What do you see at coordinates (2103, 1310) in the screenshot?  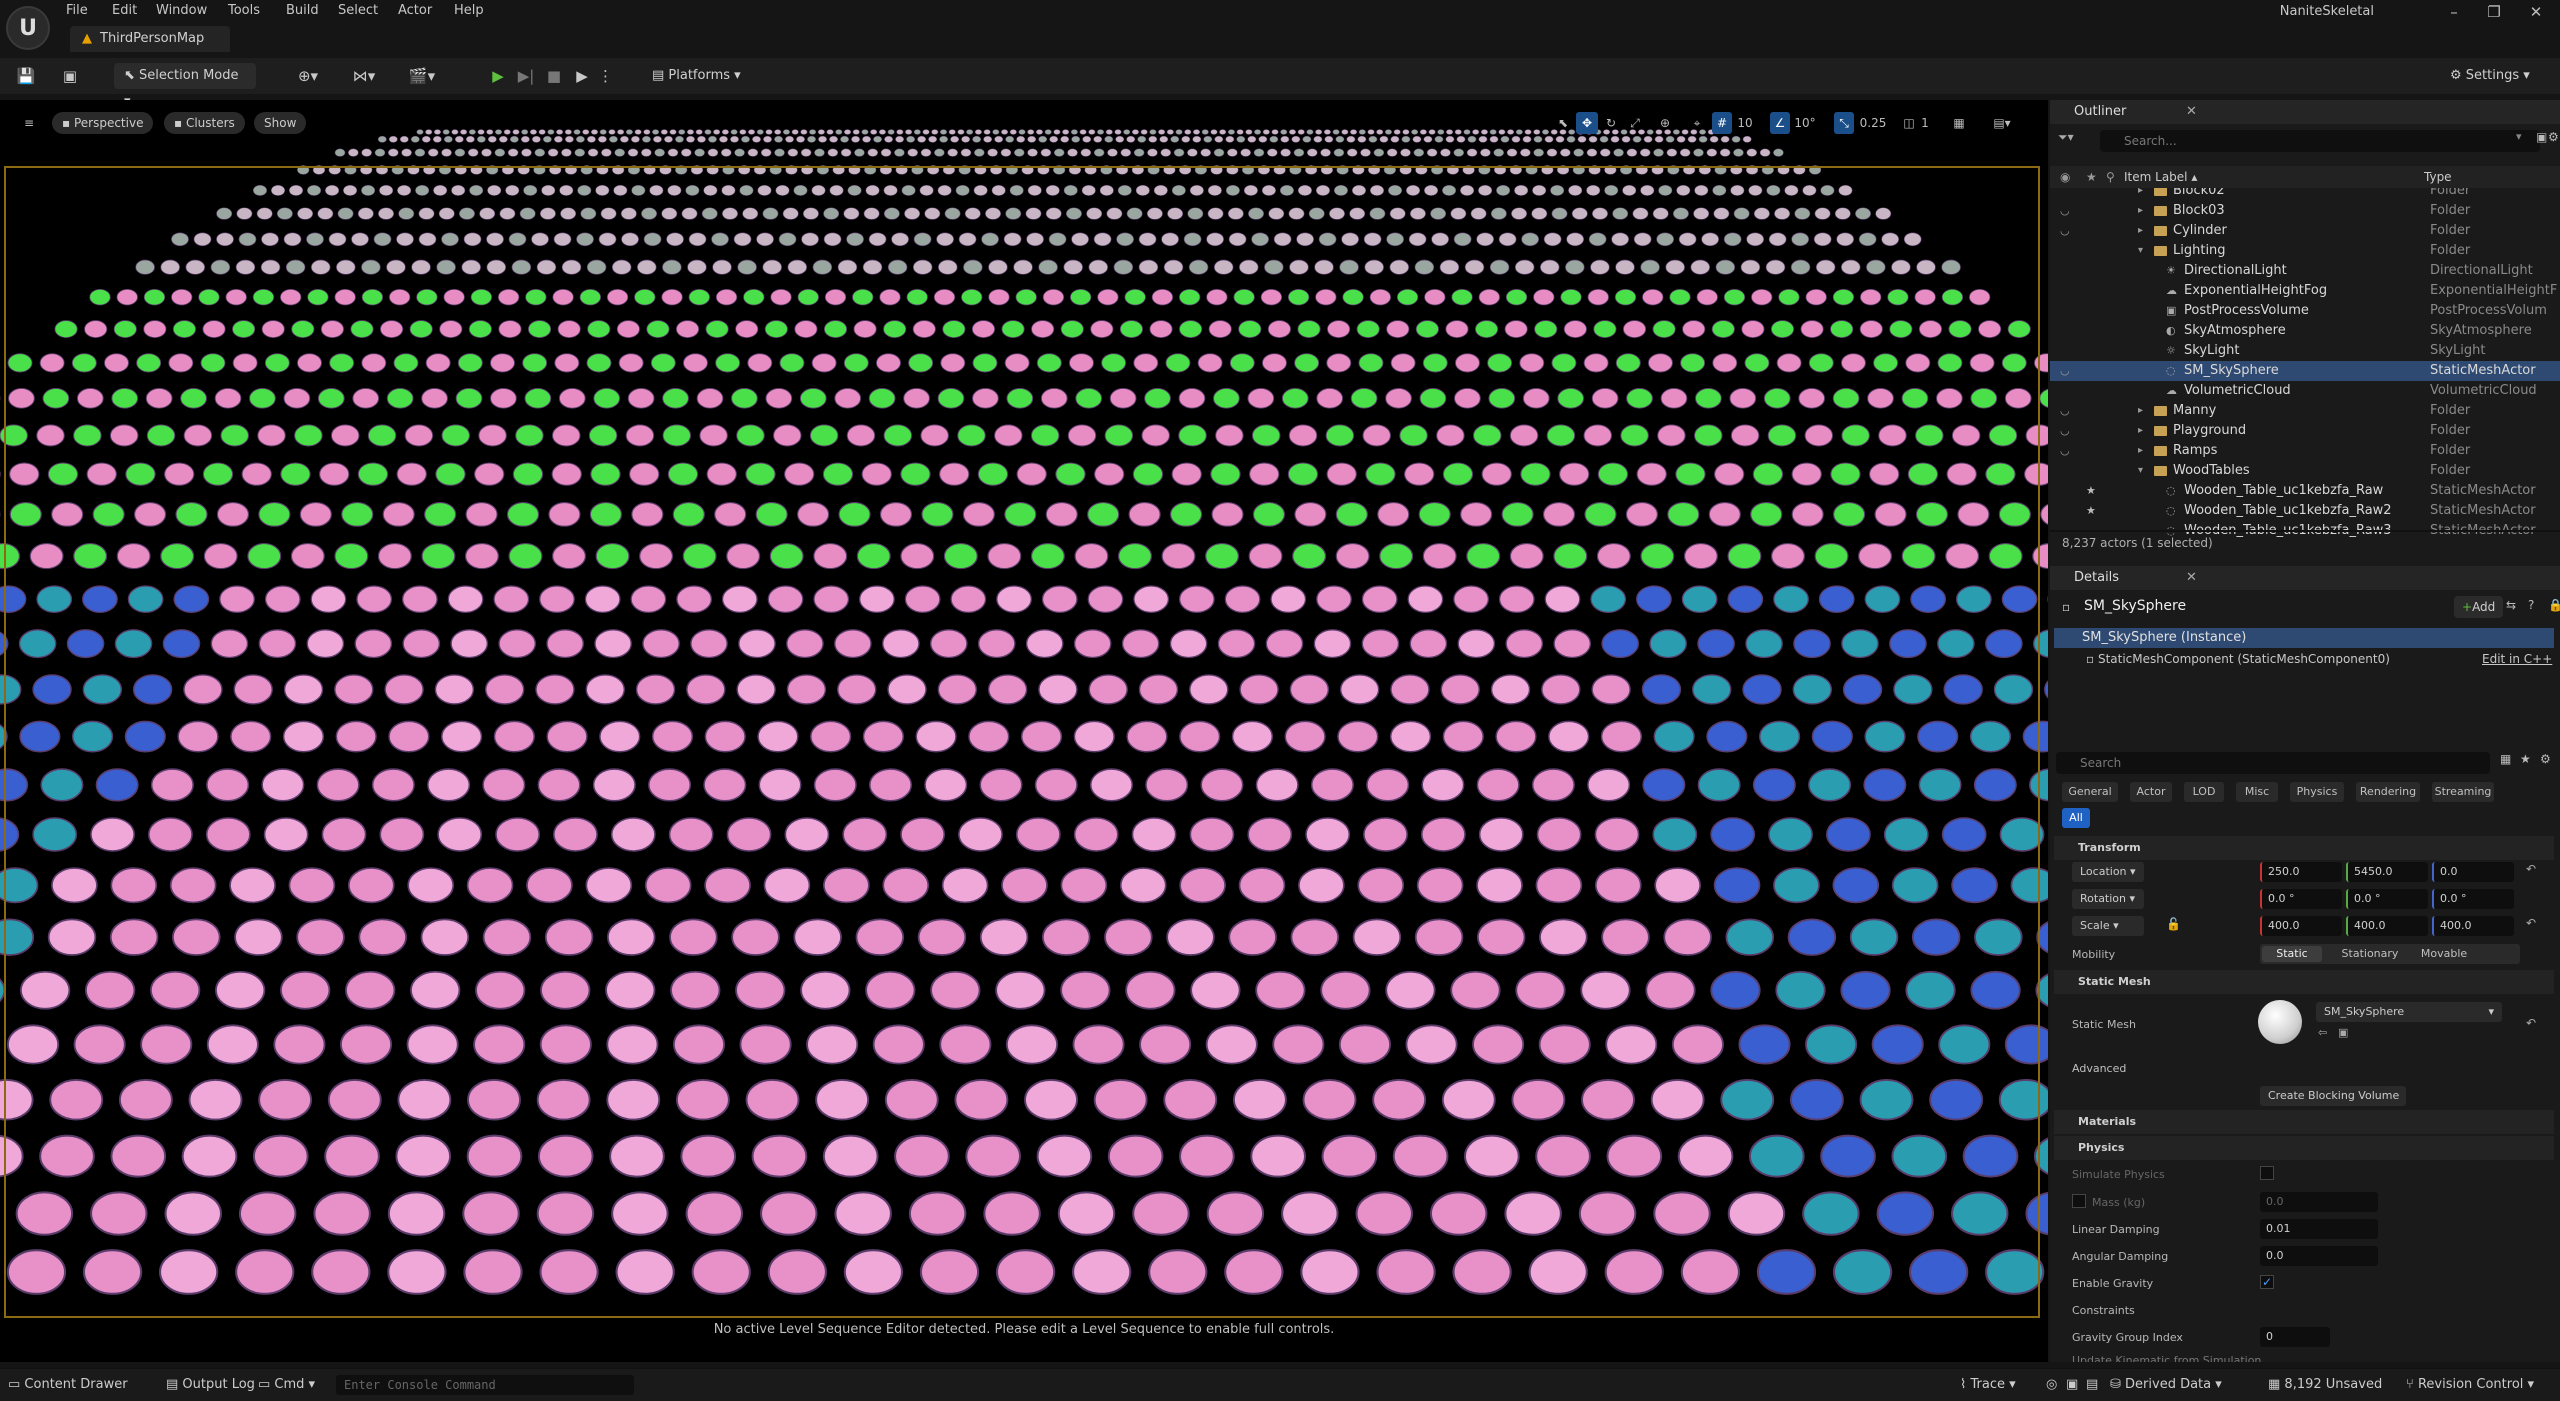 I see `constraints-toggle: Constraints` at bounding box center [2103, 1310].